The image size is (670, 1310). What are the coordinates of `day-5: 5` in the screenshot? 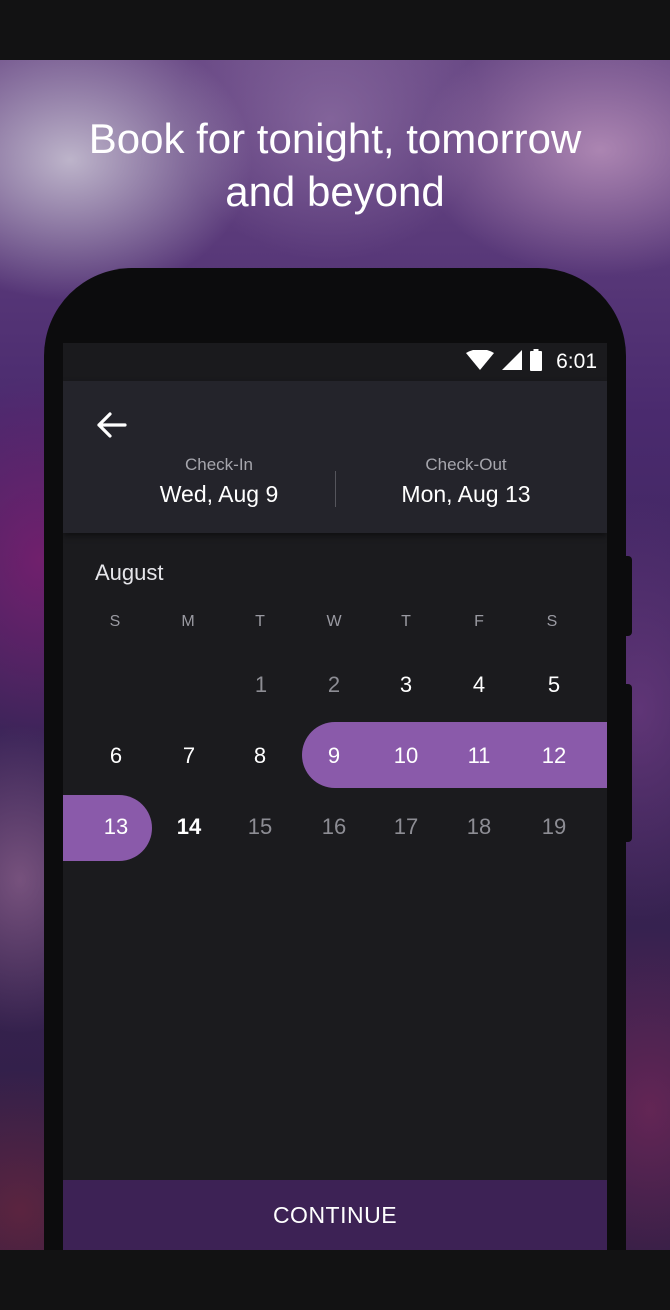 It's located at (554, 685).